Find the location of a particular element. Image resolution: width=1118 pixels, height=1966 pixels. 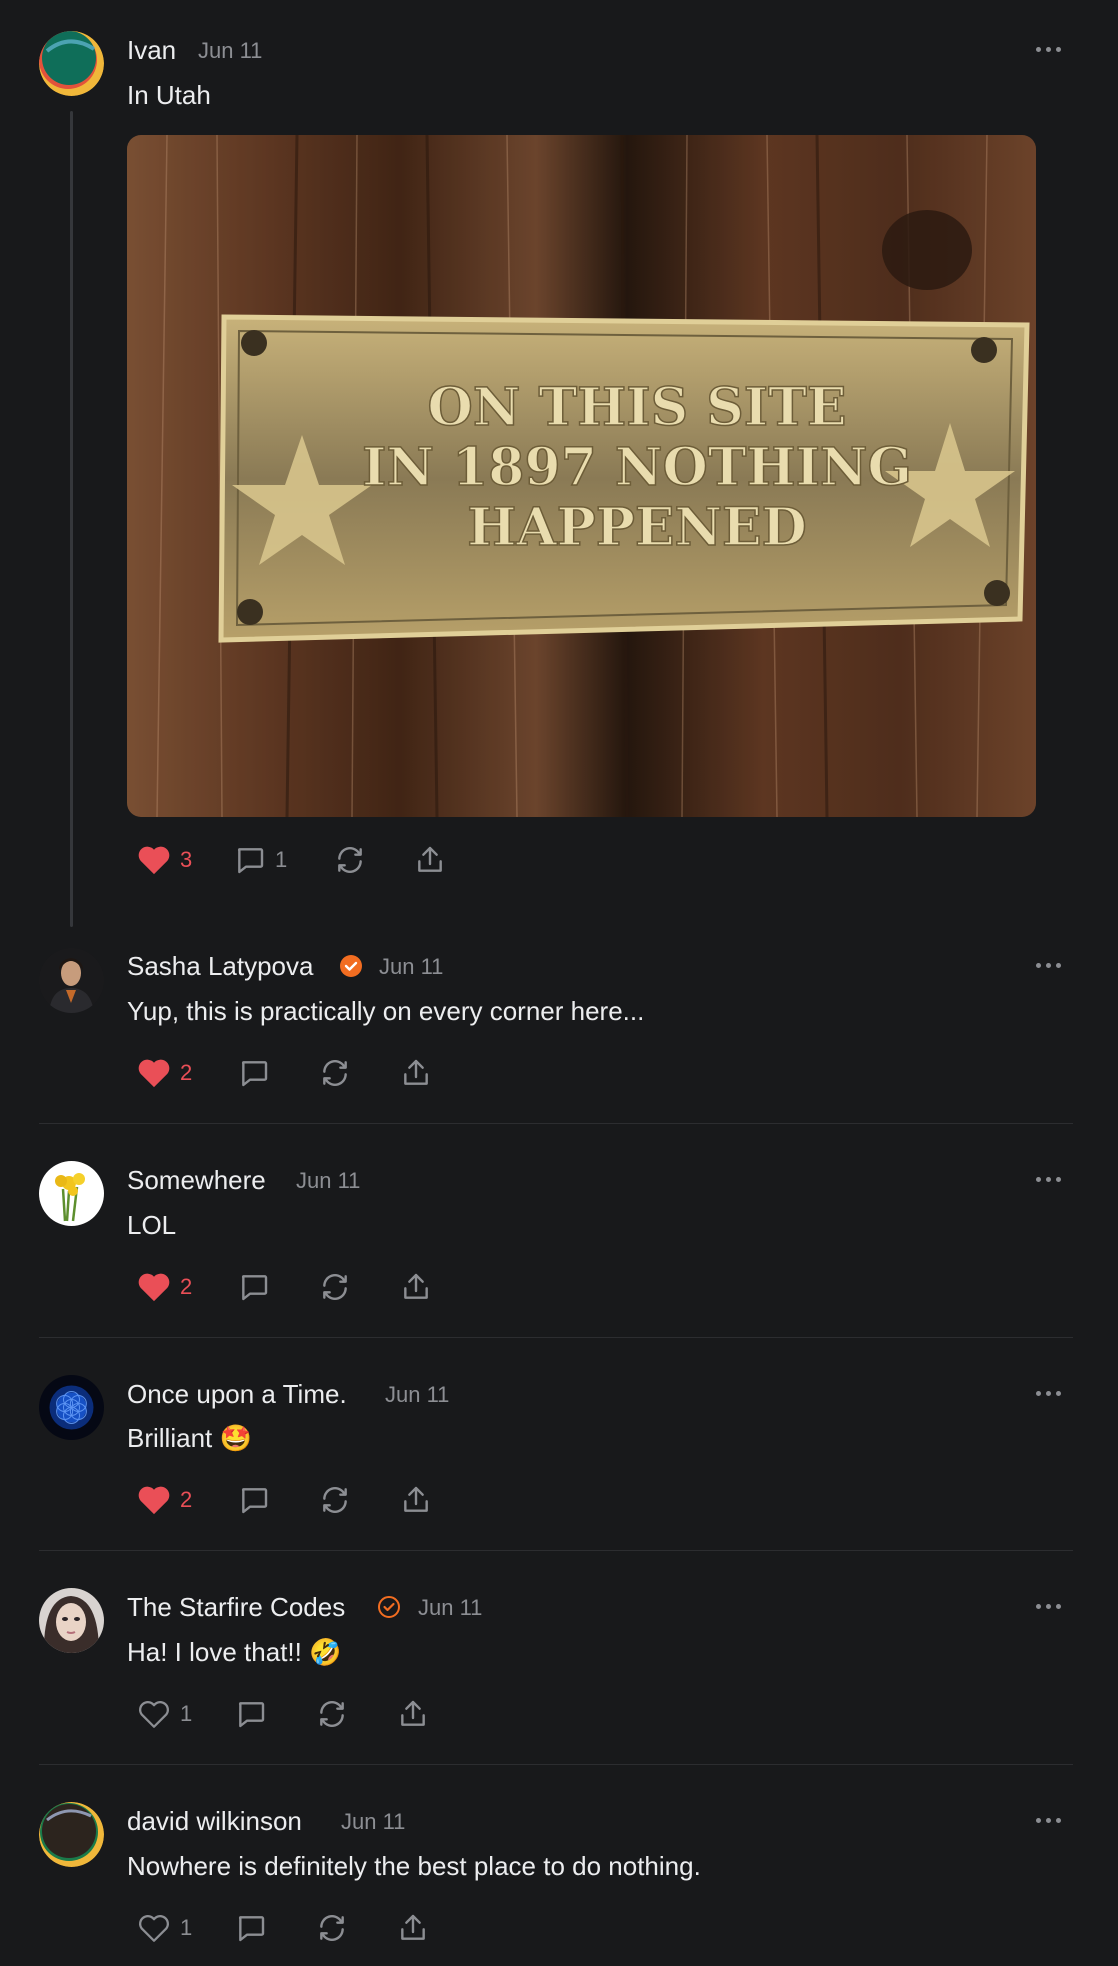

sign-line-3: HAPPENED is located at coordinates (637, 527).